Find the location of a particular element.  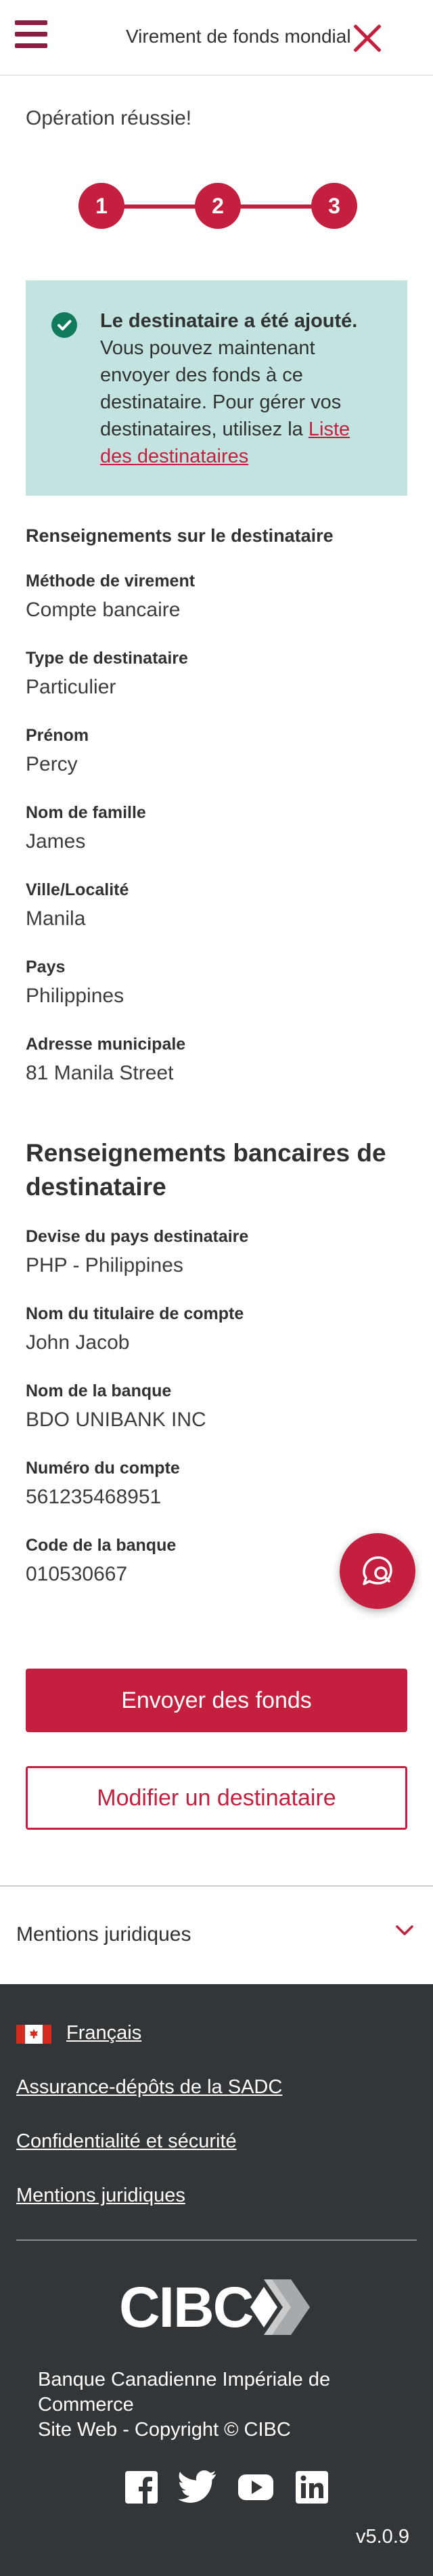

field-label: Adresse municipale is located at coordinates (106, 1044).